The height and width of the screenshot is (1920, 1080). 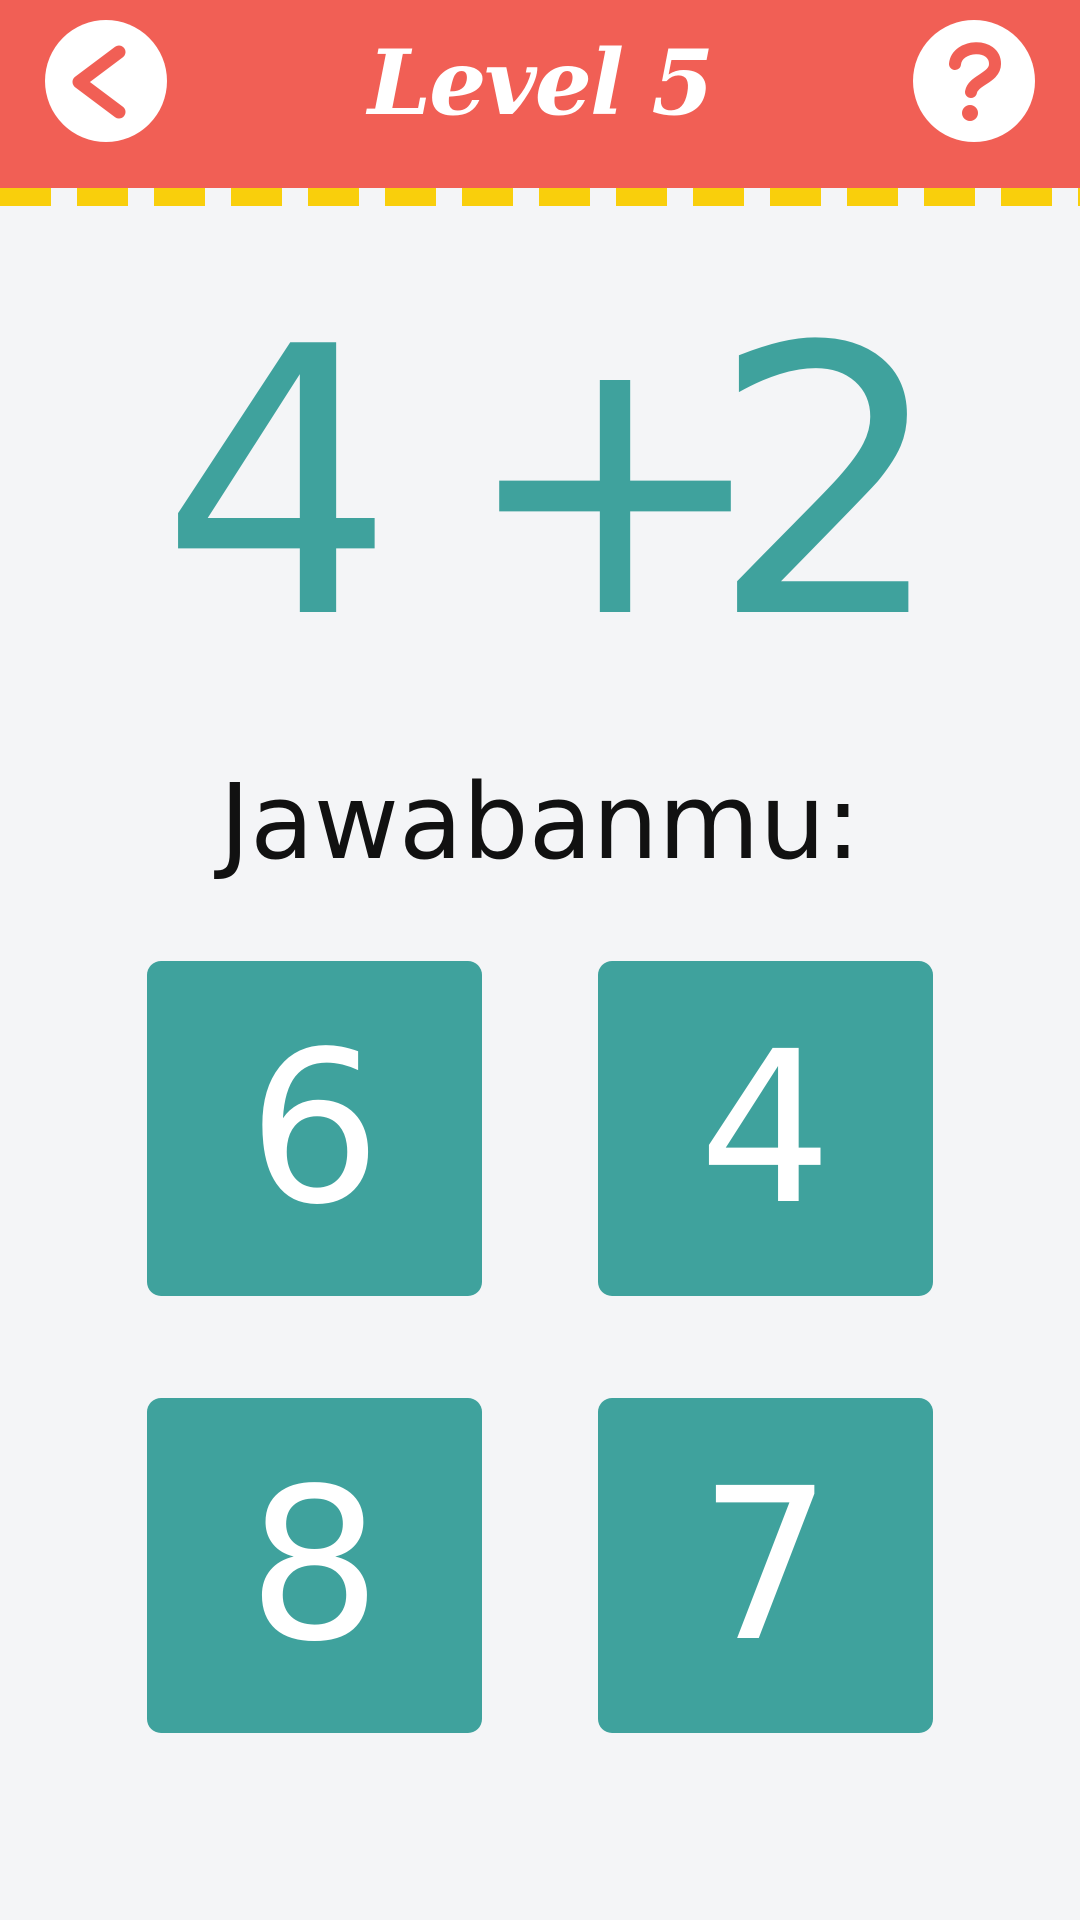 I want to click on dashed-divider, so click(x=540, y=197).